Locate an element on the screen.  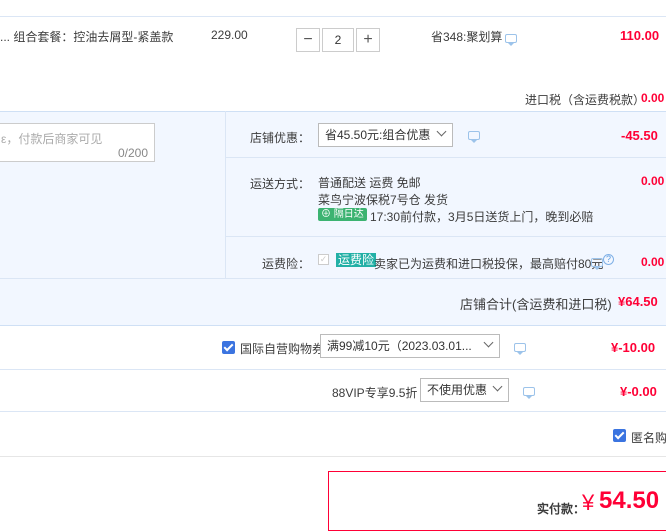
top-border is located at coordinates (333, 16).